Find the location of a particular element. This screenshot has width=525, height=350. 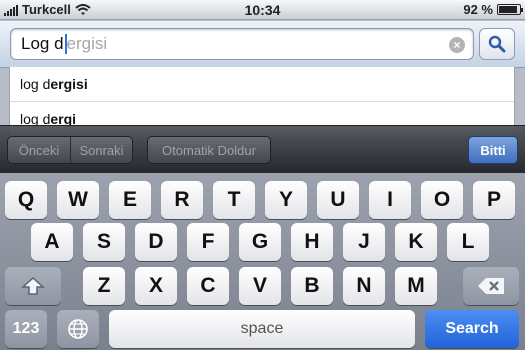

key-p: P is located at coordinates (494, 200).